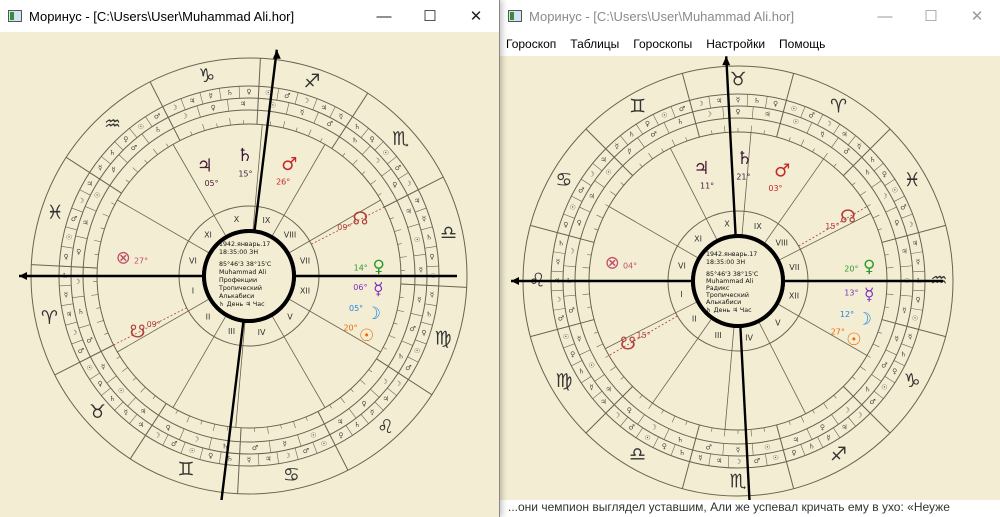 The height and width of the screenshot is (517, 1000). I want to click on house-number: IX, so click(758, 226).